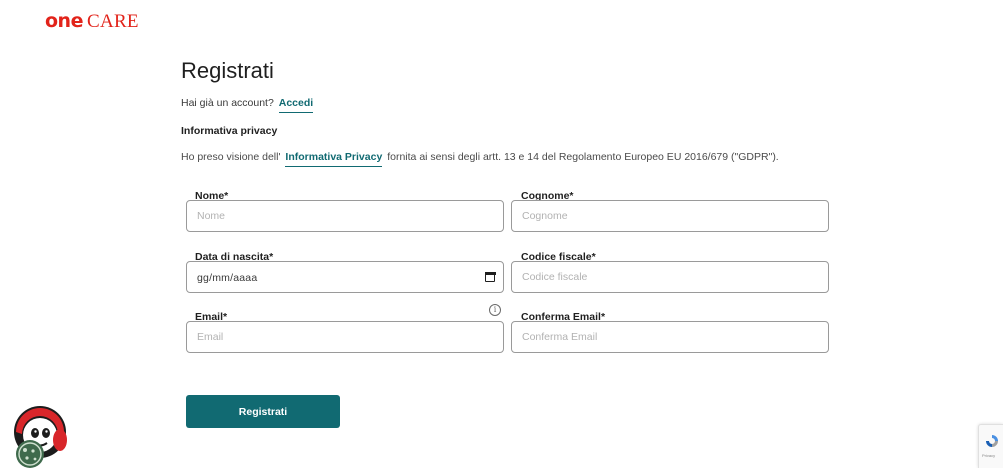  I want to click on recaptcha-badge: Privacy, so click(990, 446).